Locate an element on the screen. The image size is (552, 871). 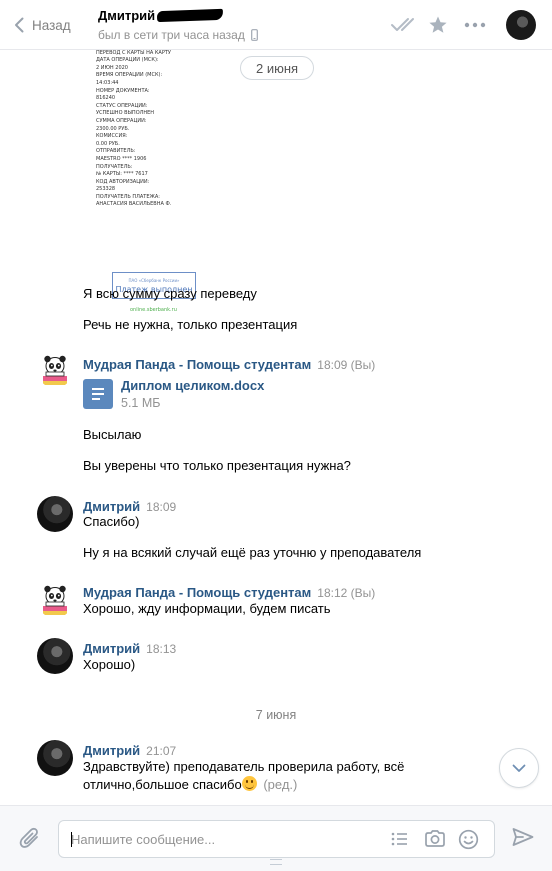
scroll-down-button is located at coordinates (519, 768).